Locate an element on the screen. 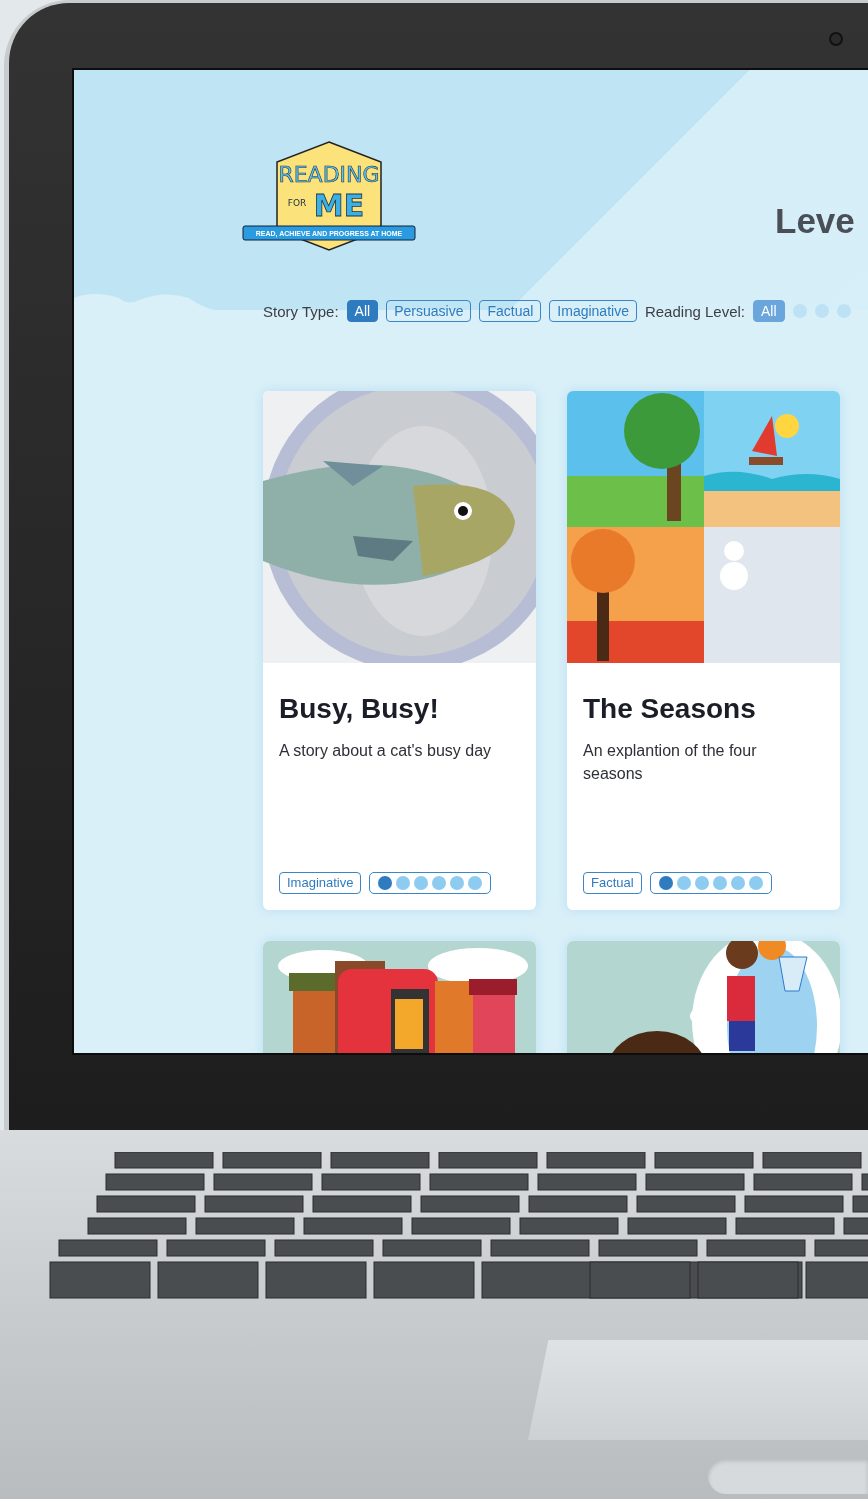  card-title: Busy, Busy! is located at coordinates (359, 709).